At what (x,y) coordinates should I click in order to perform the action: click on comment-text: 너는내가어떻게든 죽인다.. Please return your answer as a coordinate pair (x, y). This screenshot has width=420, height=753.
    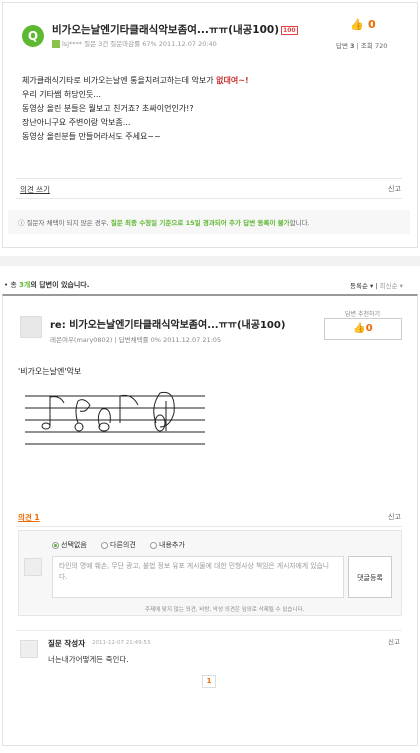
    Looking at the image, I should click on (88, 659).